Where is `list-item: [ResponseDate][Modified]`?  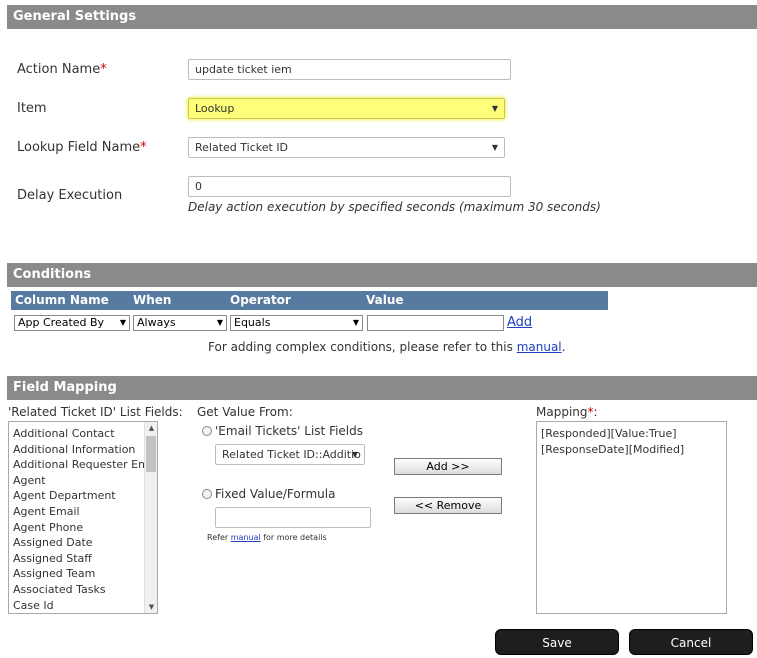
list-item: [ResponseDate][Modified] is located at coordinates (631, 450).